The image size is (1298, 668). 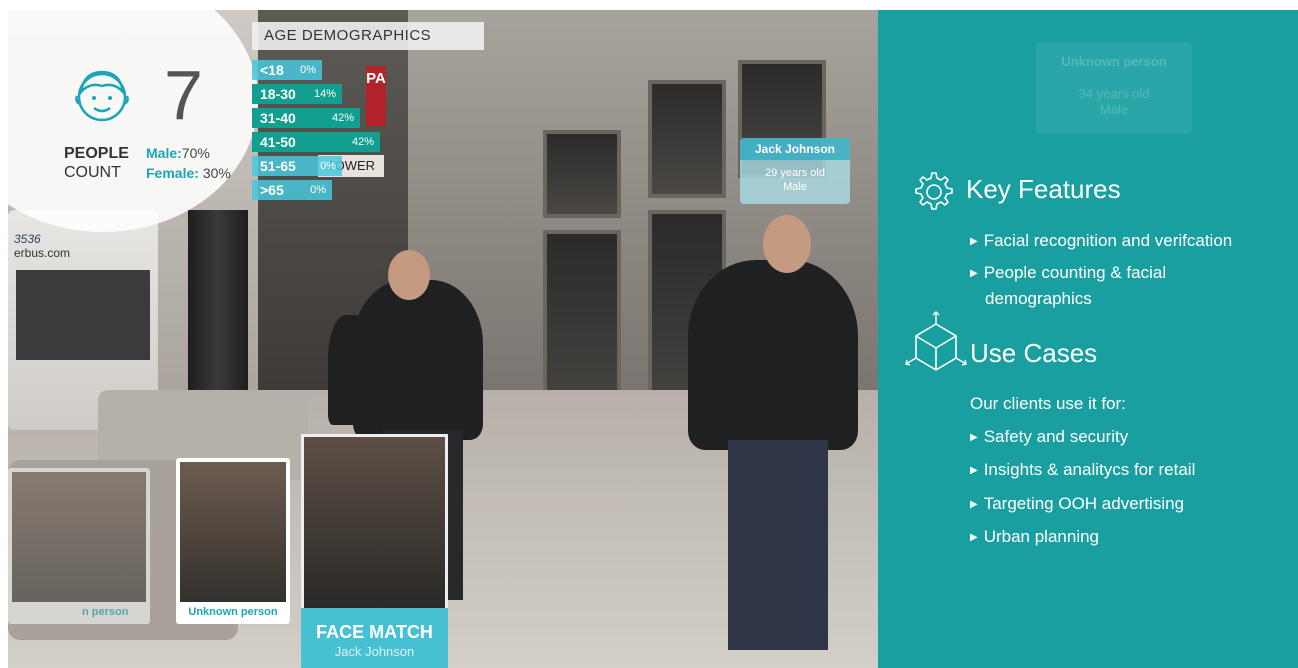 What do you see at coordinates (1114, 88) in the screenshot?
I see `ghost-name-tag: Unknown person 34 years old Male` at bounding box center [1114, 88].